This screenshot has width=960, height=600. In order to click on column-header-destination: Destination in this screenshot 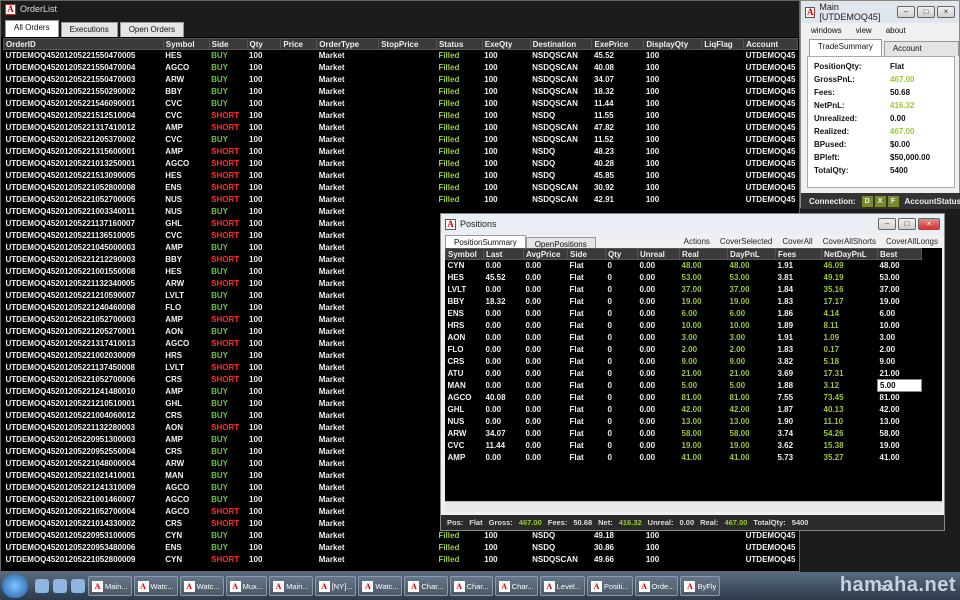, I will do `click(561, 44)`.